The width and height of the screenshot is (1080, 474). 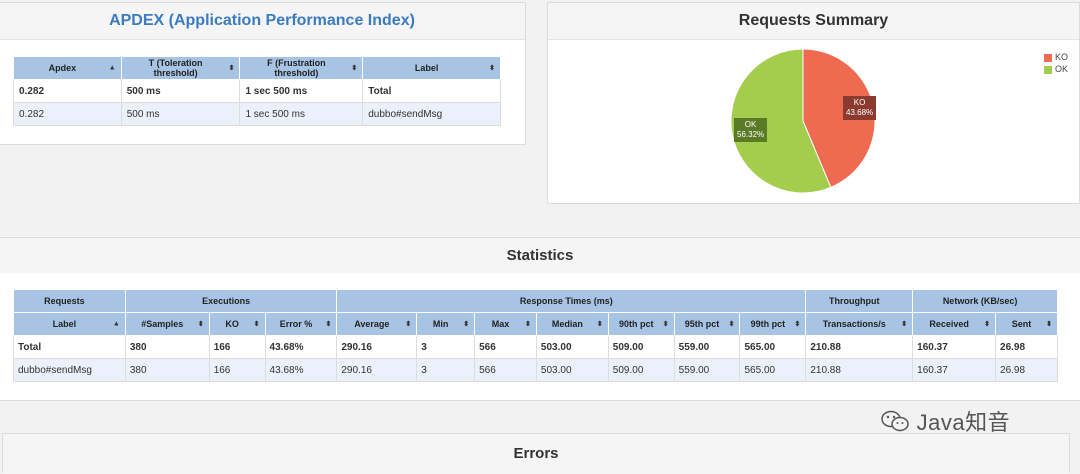 I want to click on legend-swatch-ko, so click(x=1048, y=57).